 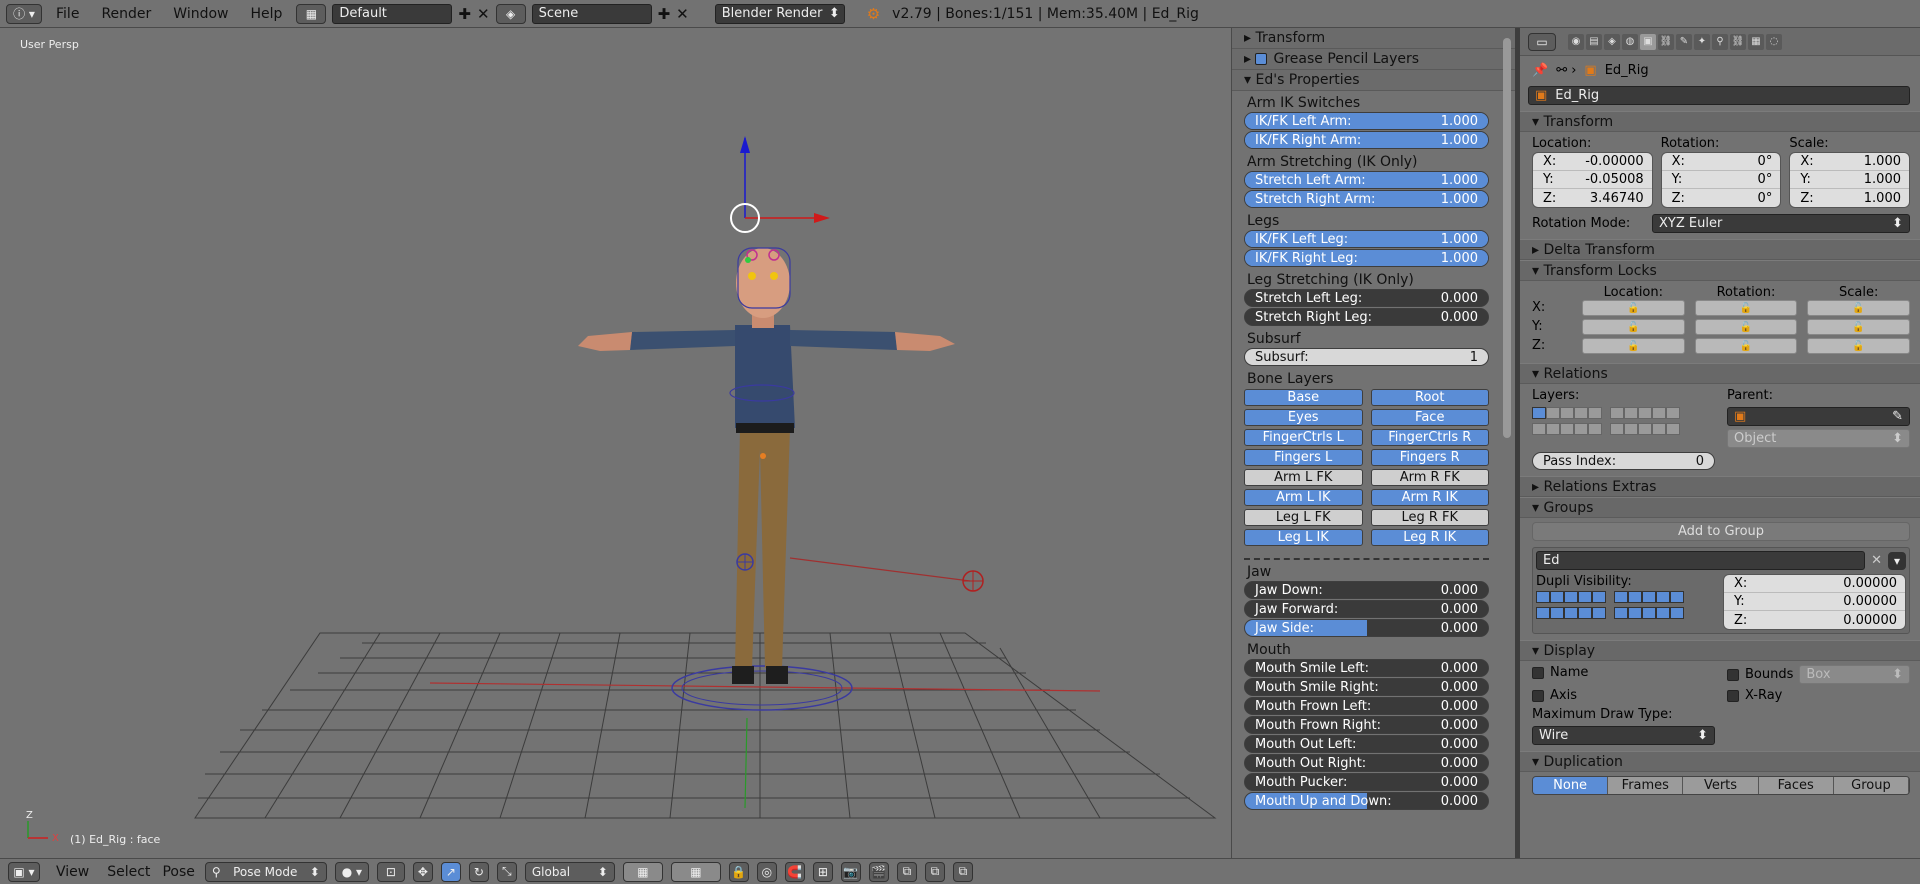 I want to click on max-draw-type-select: Wire ⬍, so click(x=1623, y=735).